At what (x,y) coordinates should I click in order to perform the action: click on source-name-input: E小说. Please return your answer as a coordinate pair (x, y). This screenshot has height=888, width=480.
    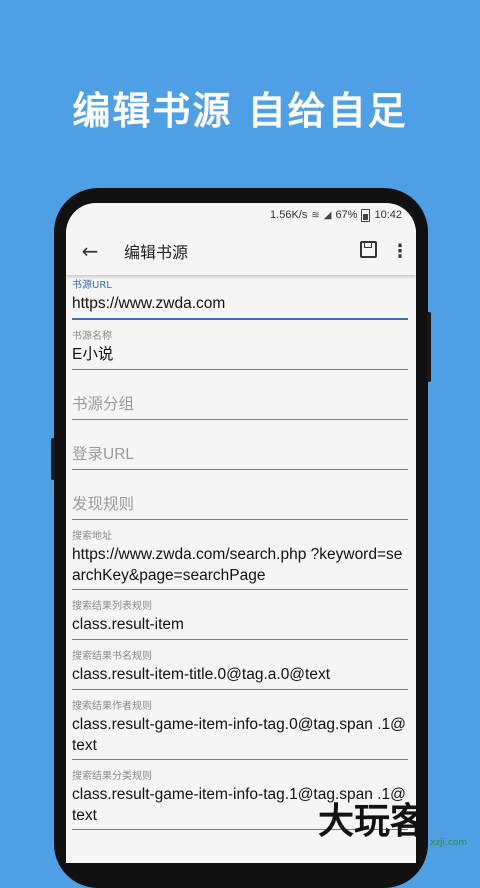
    Looking at the image, I should click on (240, 357).